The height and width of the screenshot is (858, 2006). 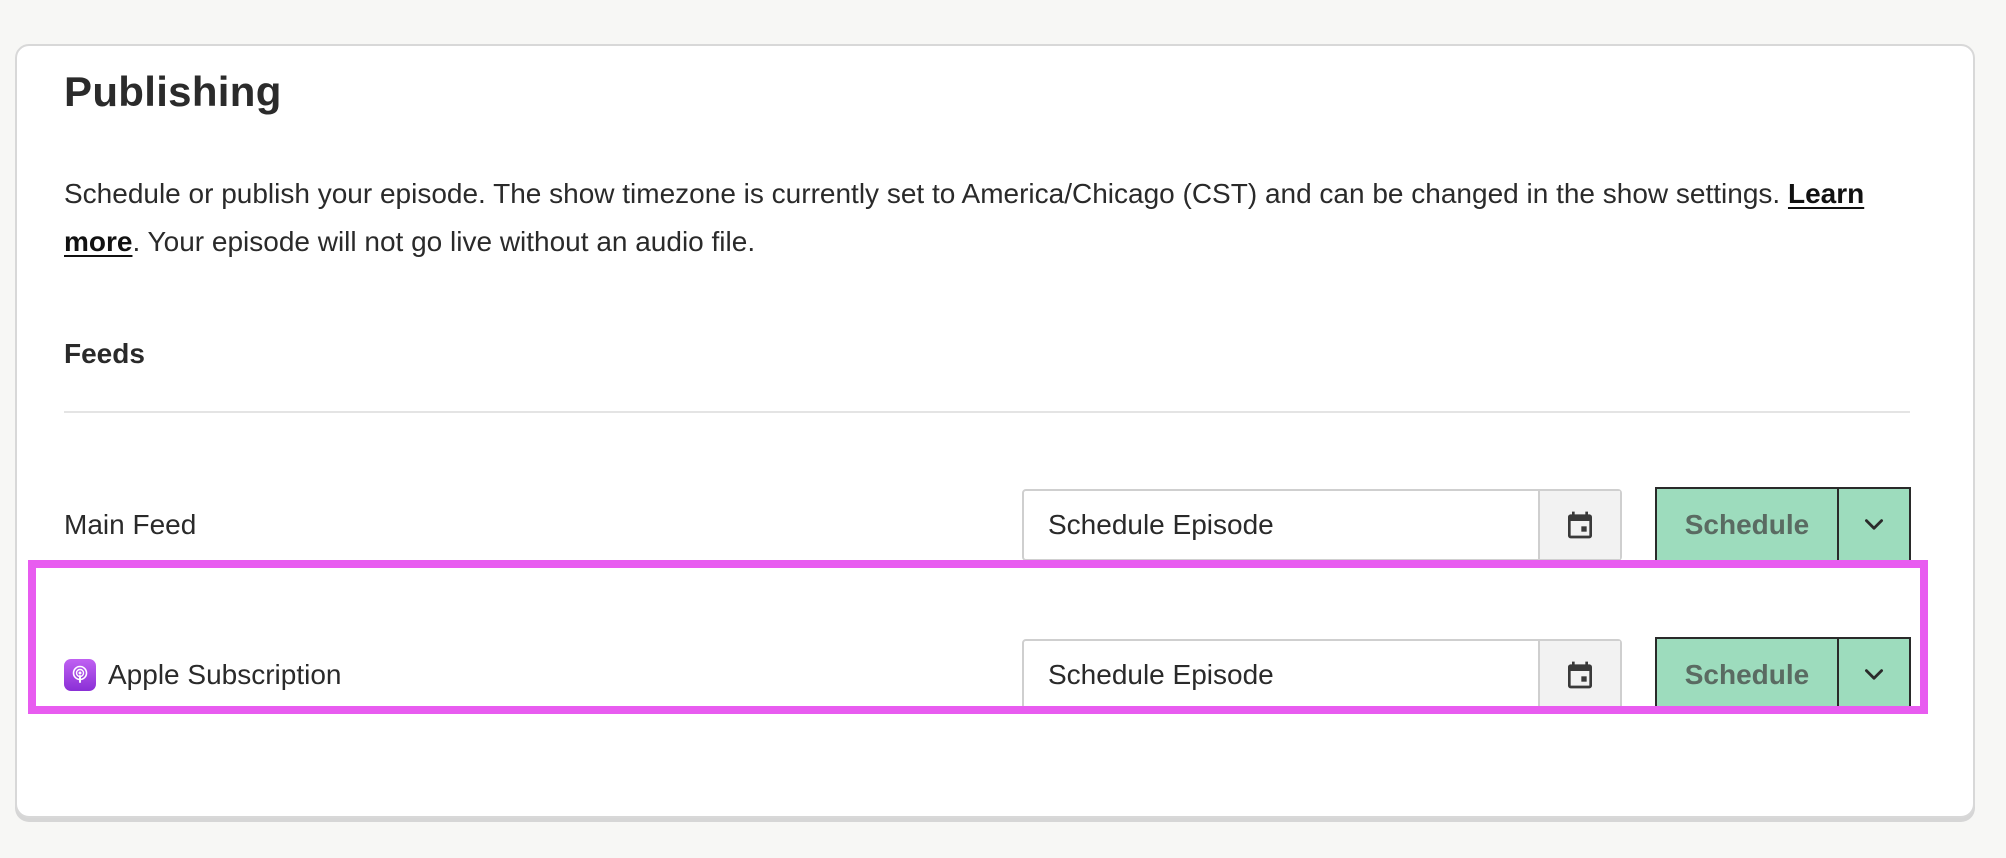 I want to click on feeds-heading: Feeds, so click(x=104, y=353).